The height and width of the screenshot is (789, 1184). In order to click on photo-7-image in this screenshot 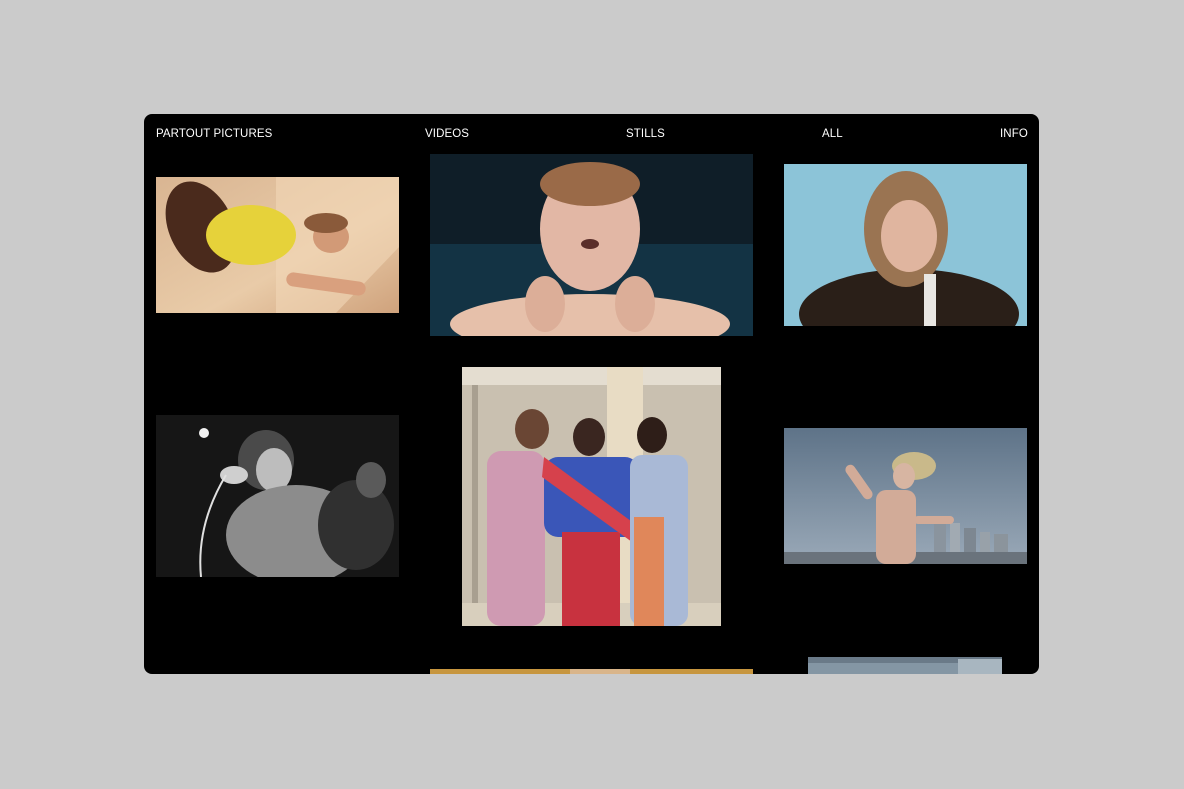, I will do `click(591, 671)`.